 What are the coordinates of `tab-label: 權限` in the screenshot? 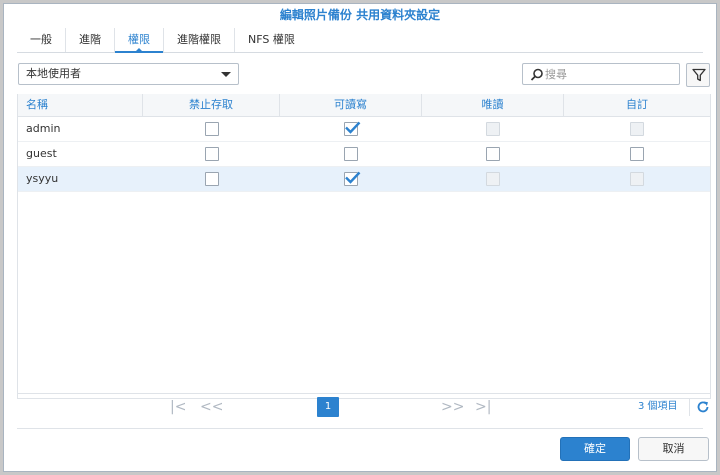 It's located at (139, 39).